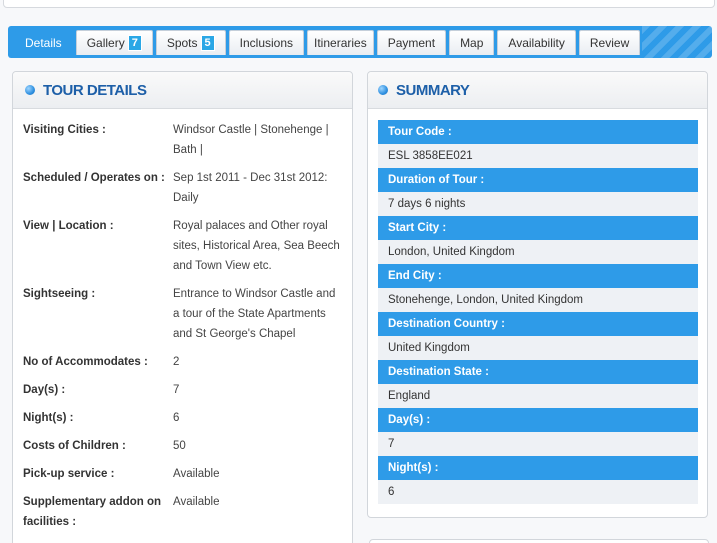 Image resolution: width=717 pixels, height=543 pixels. What do you see at coordinates (44, 390) in the screenshot?
I see `detail-label: Day(s) :` at bounding box center [44, 390].